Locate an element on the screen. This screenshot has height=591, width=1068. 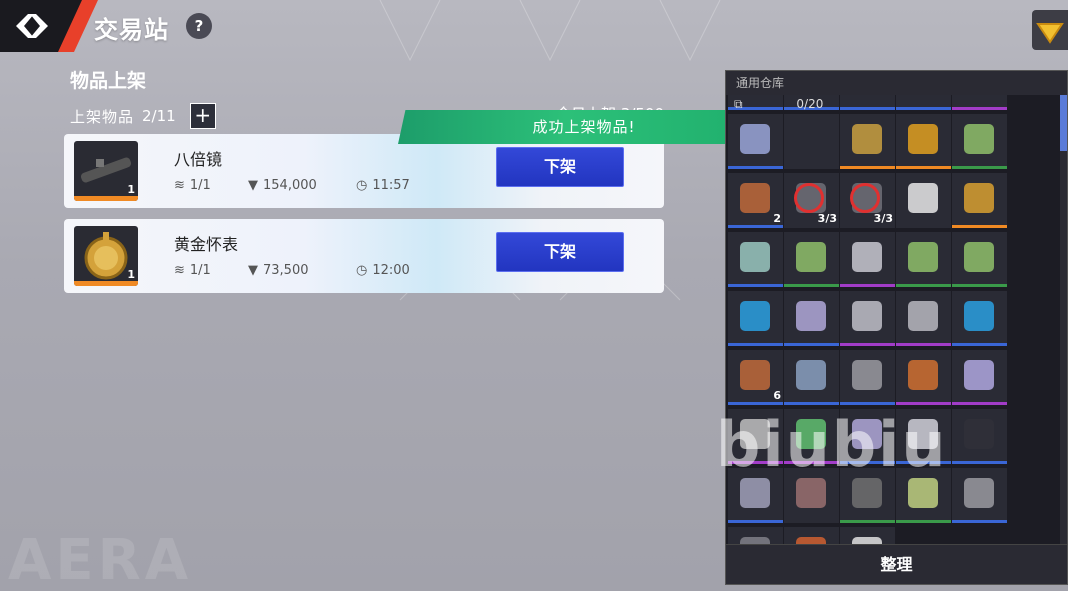
warehouse-slot: 2 is located at coordinates (755, 200).